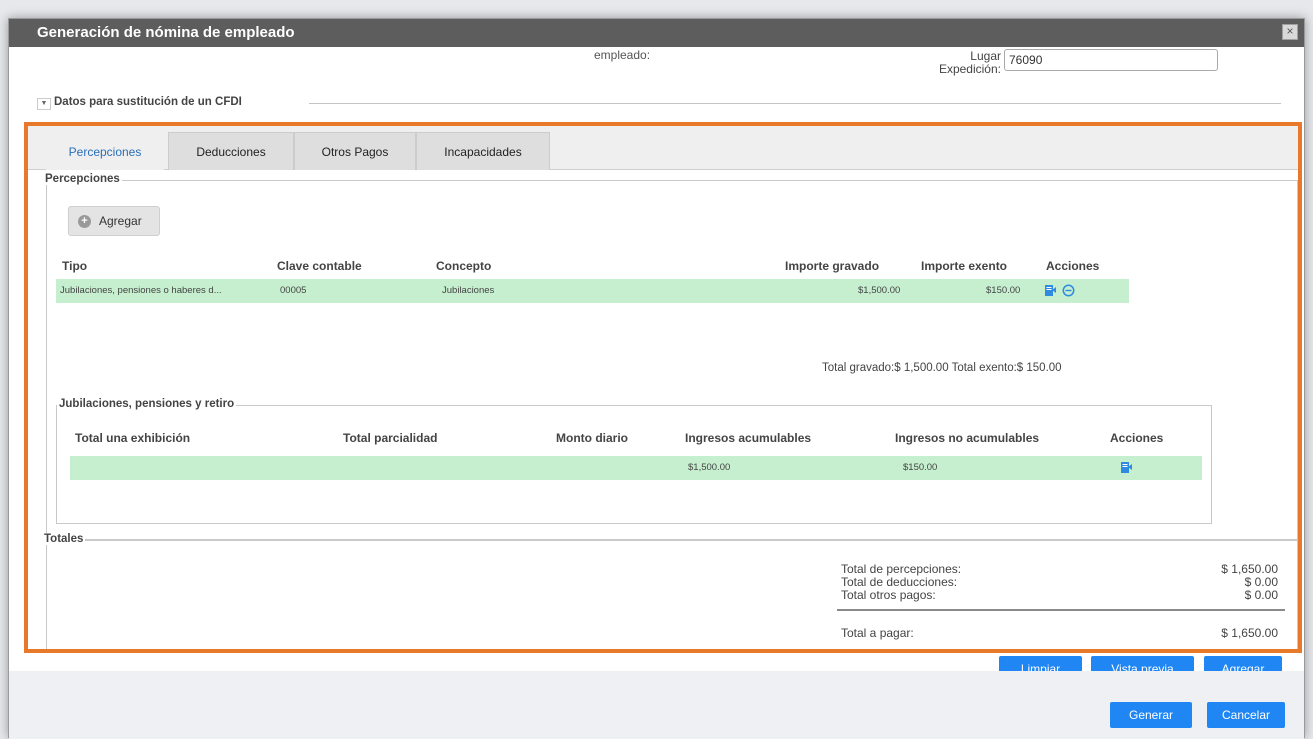 Image resolution: width=1313 pixels, height=739 pixels. What do you see at coordinates (483, 151) in the screenshot?
I see `tab-incapacidades: Incapacidades` at bounding box center [483, 151].